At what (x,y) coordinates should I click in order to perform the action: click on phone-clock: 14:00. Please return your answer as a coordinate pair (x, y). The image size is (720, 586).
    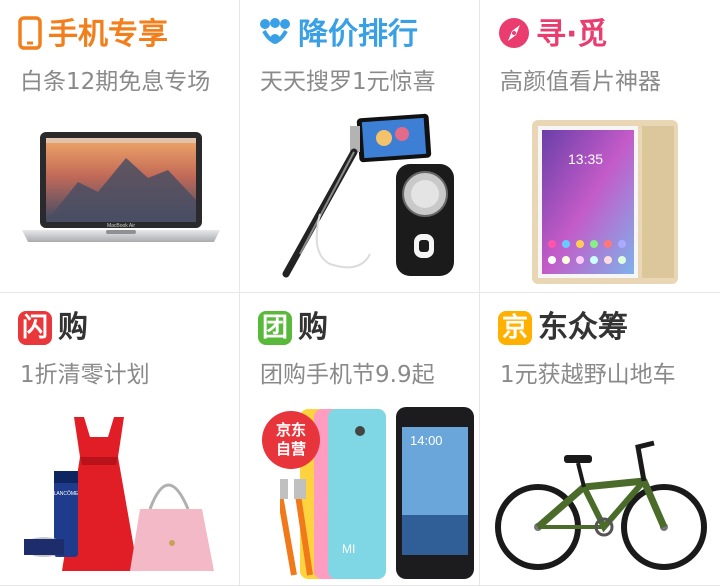
    Looking at the image, I should click on (426, 440).